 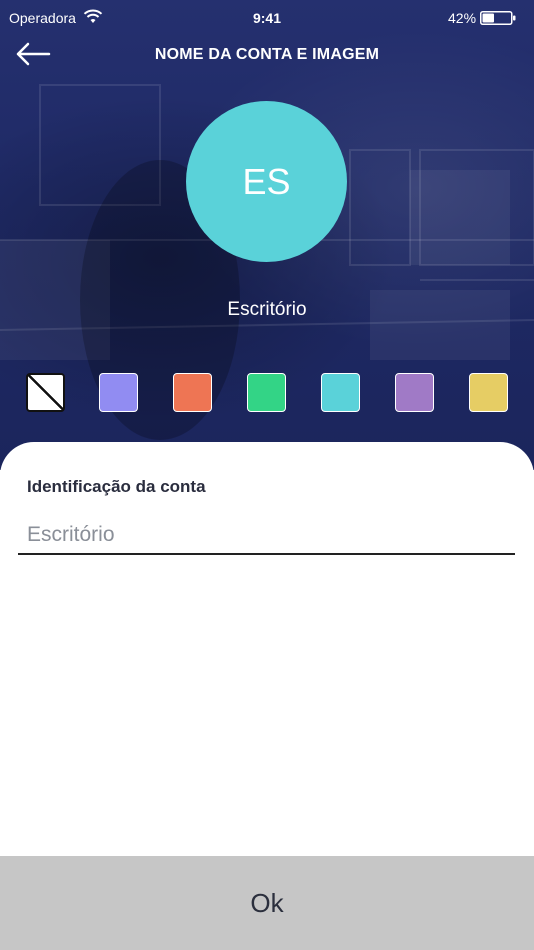 What do you see at coordinates (118, 392) in the screenshot?
I see `swatch-periwinkle` at bounding box center [118, 392].